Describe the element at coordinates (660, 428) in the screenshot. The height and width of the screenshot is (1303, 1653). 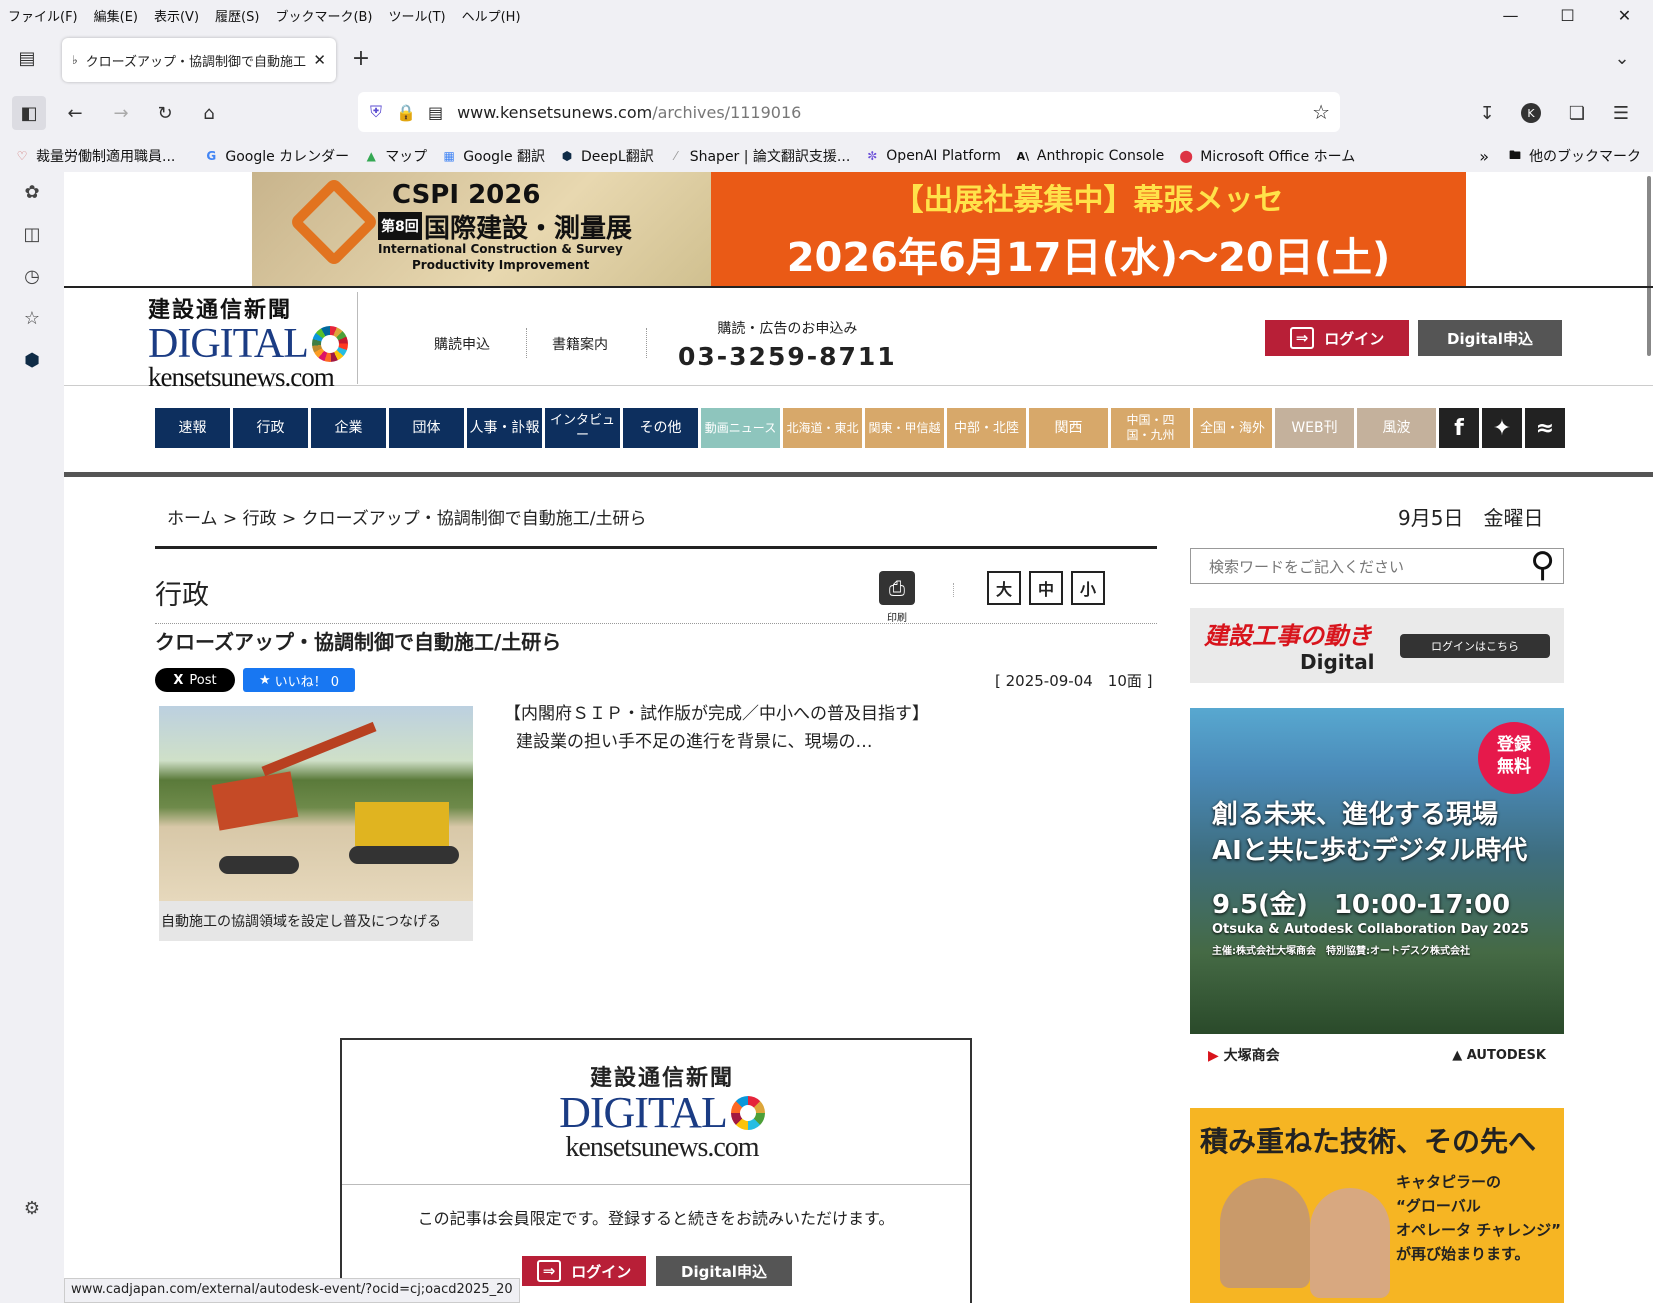
I see `nav-item: その他` at that location.